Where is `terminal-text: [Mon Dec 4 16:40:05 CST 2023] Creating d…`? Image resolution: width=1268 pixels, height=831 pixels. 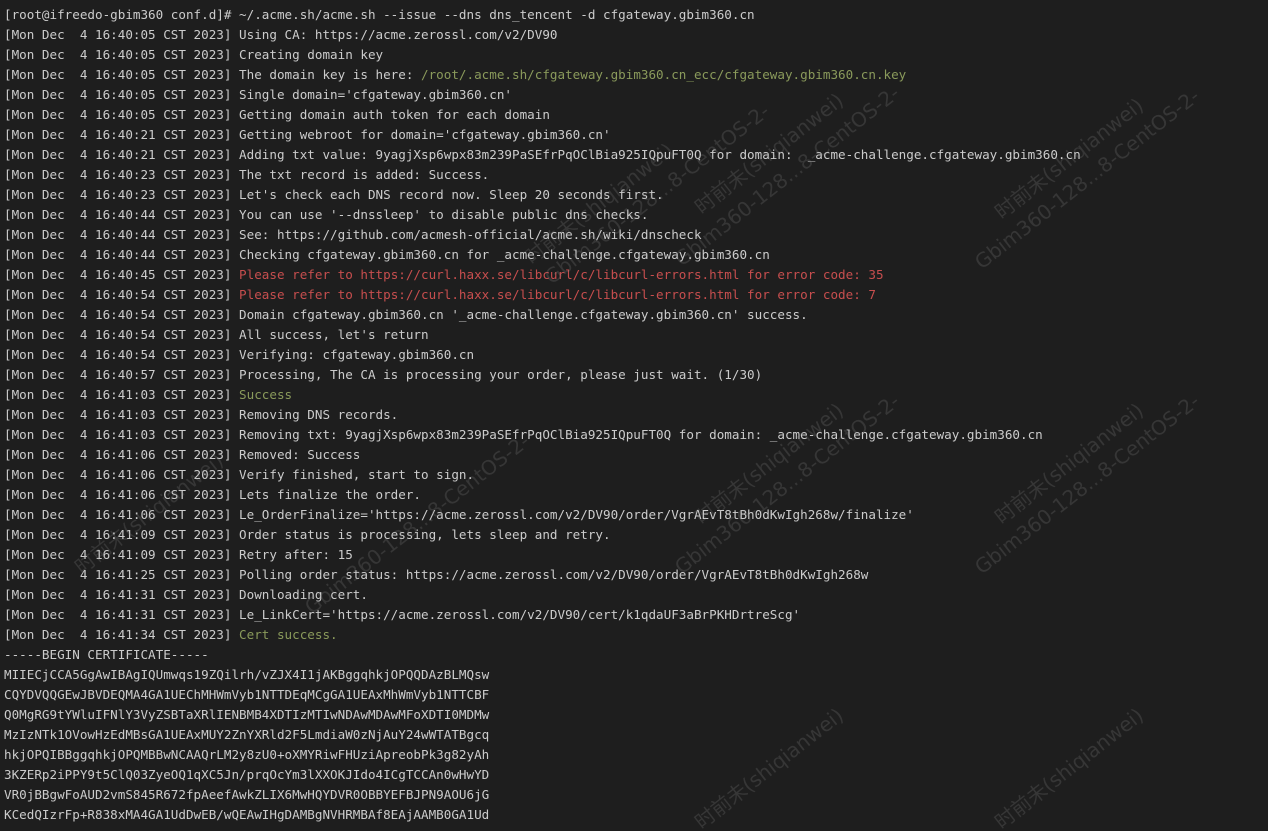
terminal-text: [Mon Dec 4 16:40:05 CST 2023] Creating d… is located at coordinates (194, 54).